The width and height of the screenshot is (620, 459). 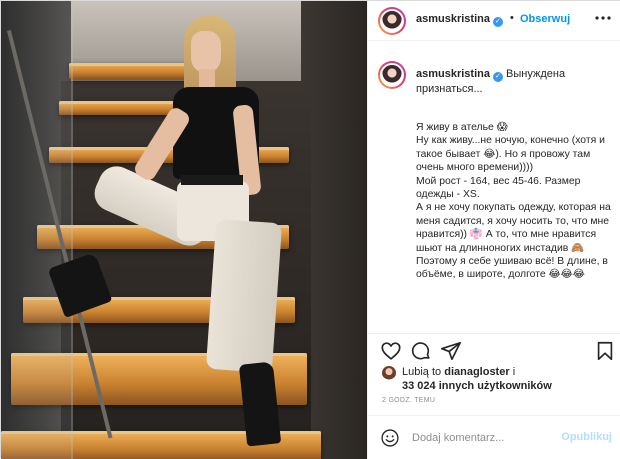 What do you see at coordinates (129, 71) in the screenshot?
I see `stair-step` at bounding box center [129, 71].